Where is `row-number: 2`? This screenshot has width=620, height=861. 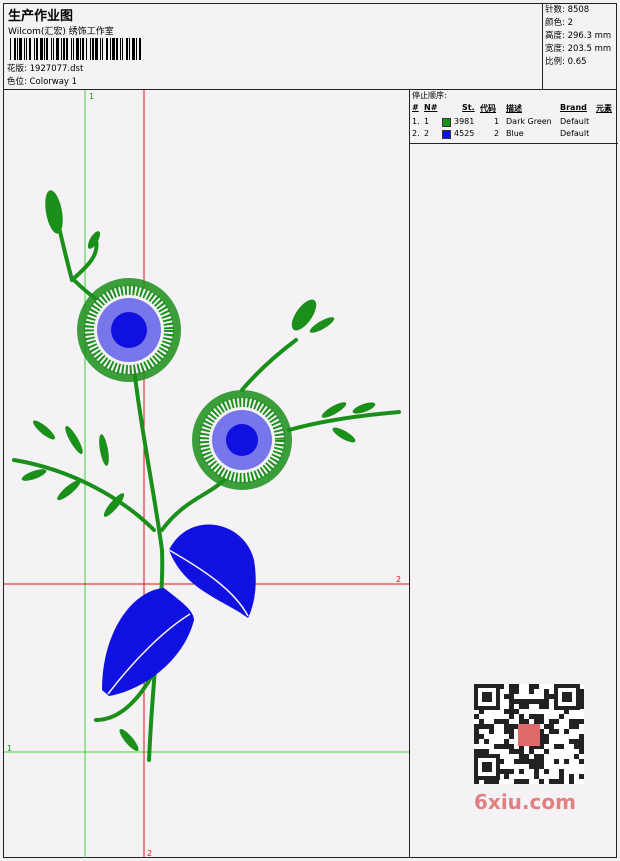
row-number: 2 is located at coordinates (427, 133).